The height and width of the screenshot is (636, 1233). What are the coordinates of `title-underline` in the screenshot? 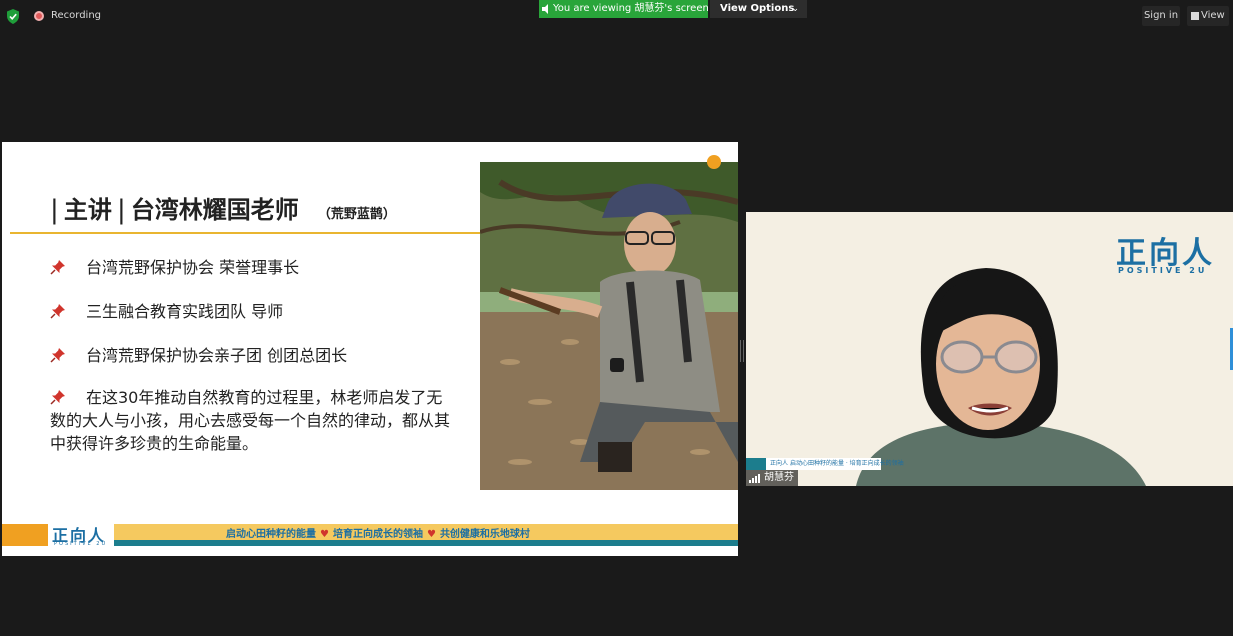 It's located at (246, 233).